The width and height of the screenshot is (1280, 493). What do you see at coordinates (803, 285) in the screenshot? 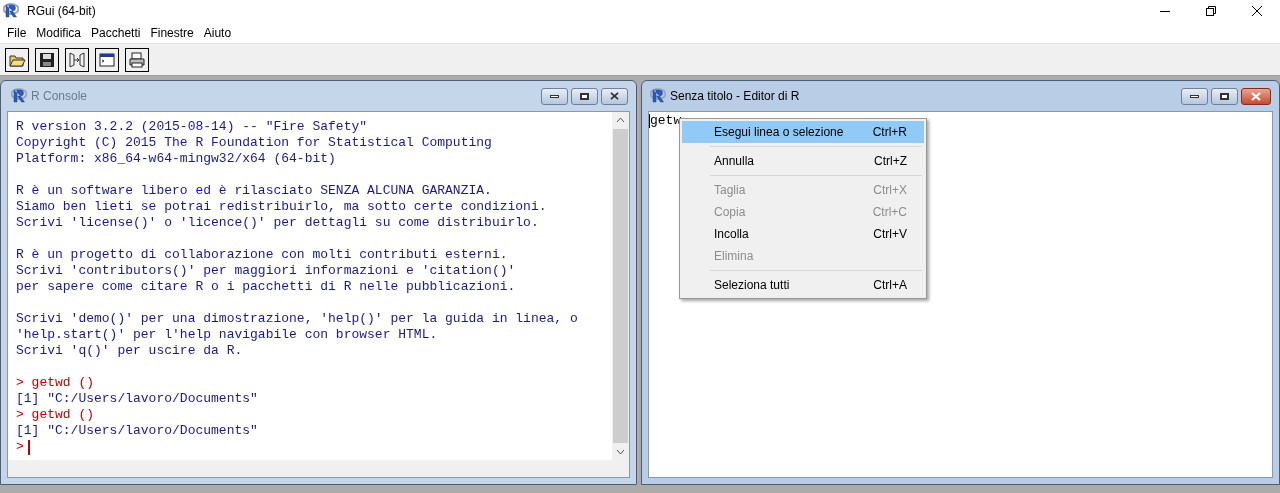
I see `context-menu-item: Seleziona tutti Ctrl+A` at bounding box center [803, 285].